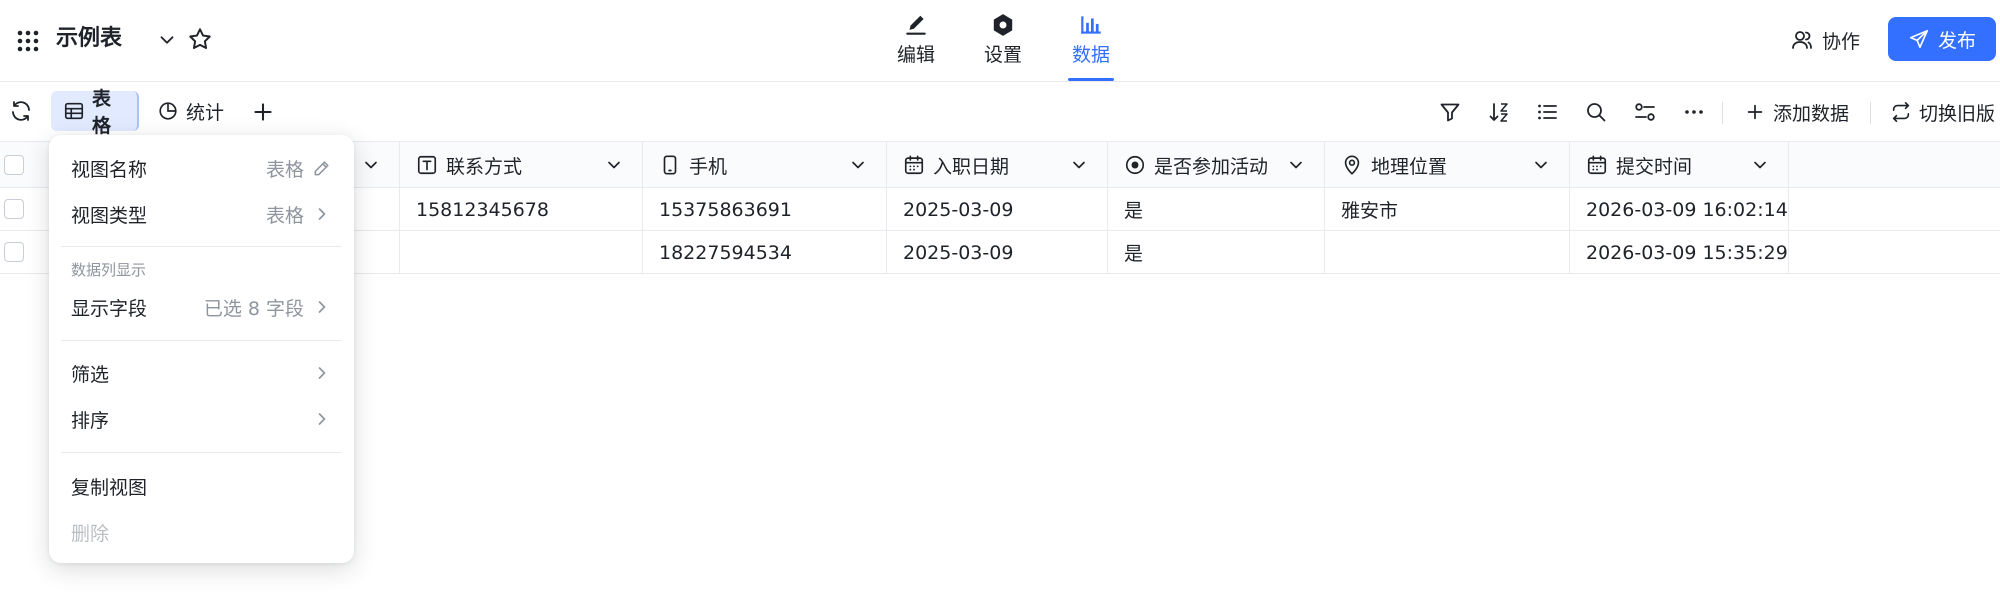 This screenshot has width=2000, height=603. Describe the element at coordinates (322, 168) in the screenshot. I see `pencil-icon` at that location.